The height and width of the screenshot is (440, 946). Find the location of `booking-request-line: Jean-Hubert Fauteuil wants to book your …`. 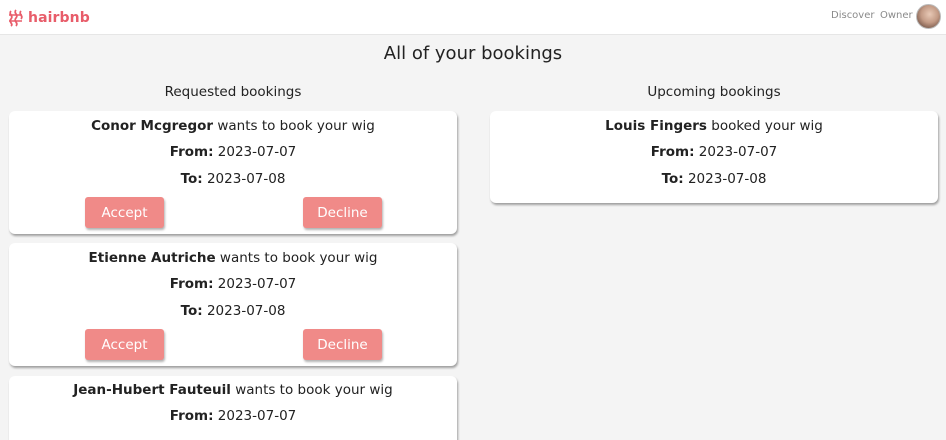

booking-request-line: Jean-Hubert Fauteuil wants to book your … is located at coordinates (233, 390).